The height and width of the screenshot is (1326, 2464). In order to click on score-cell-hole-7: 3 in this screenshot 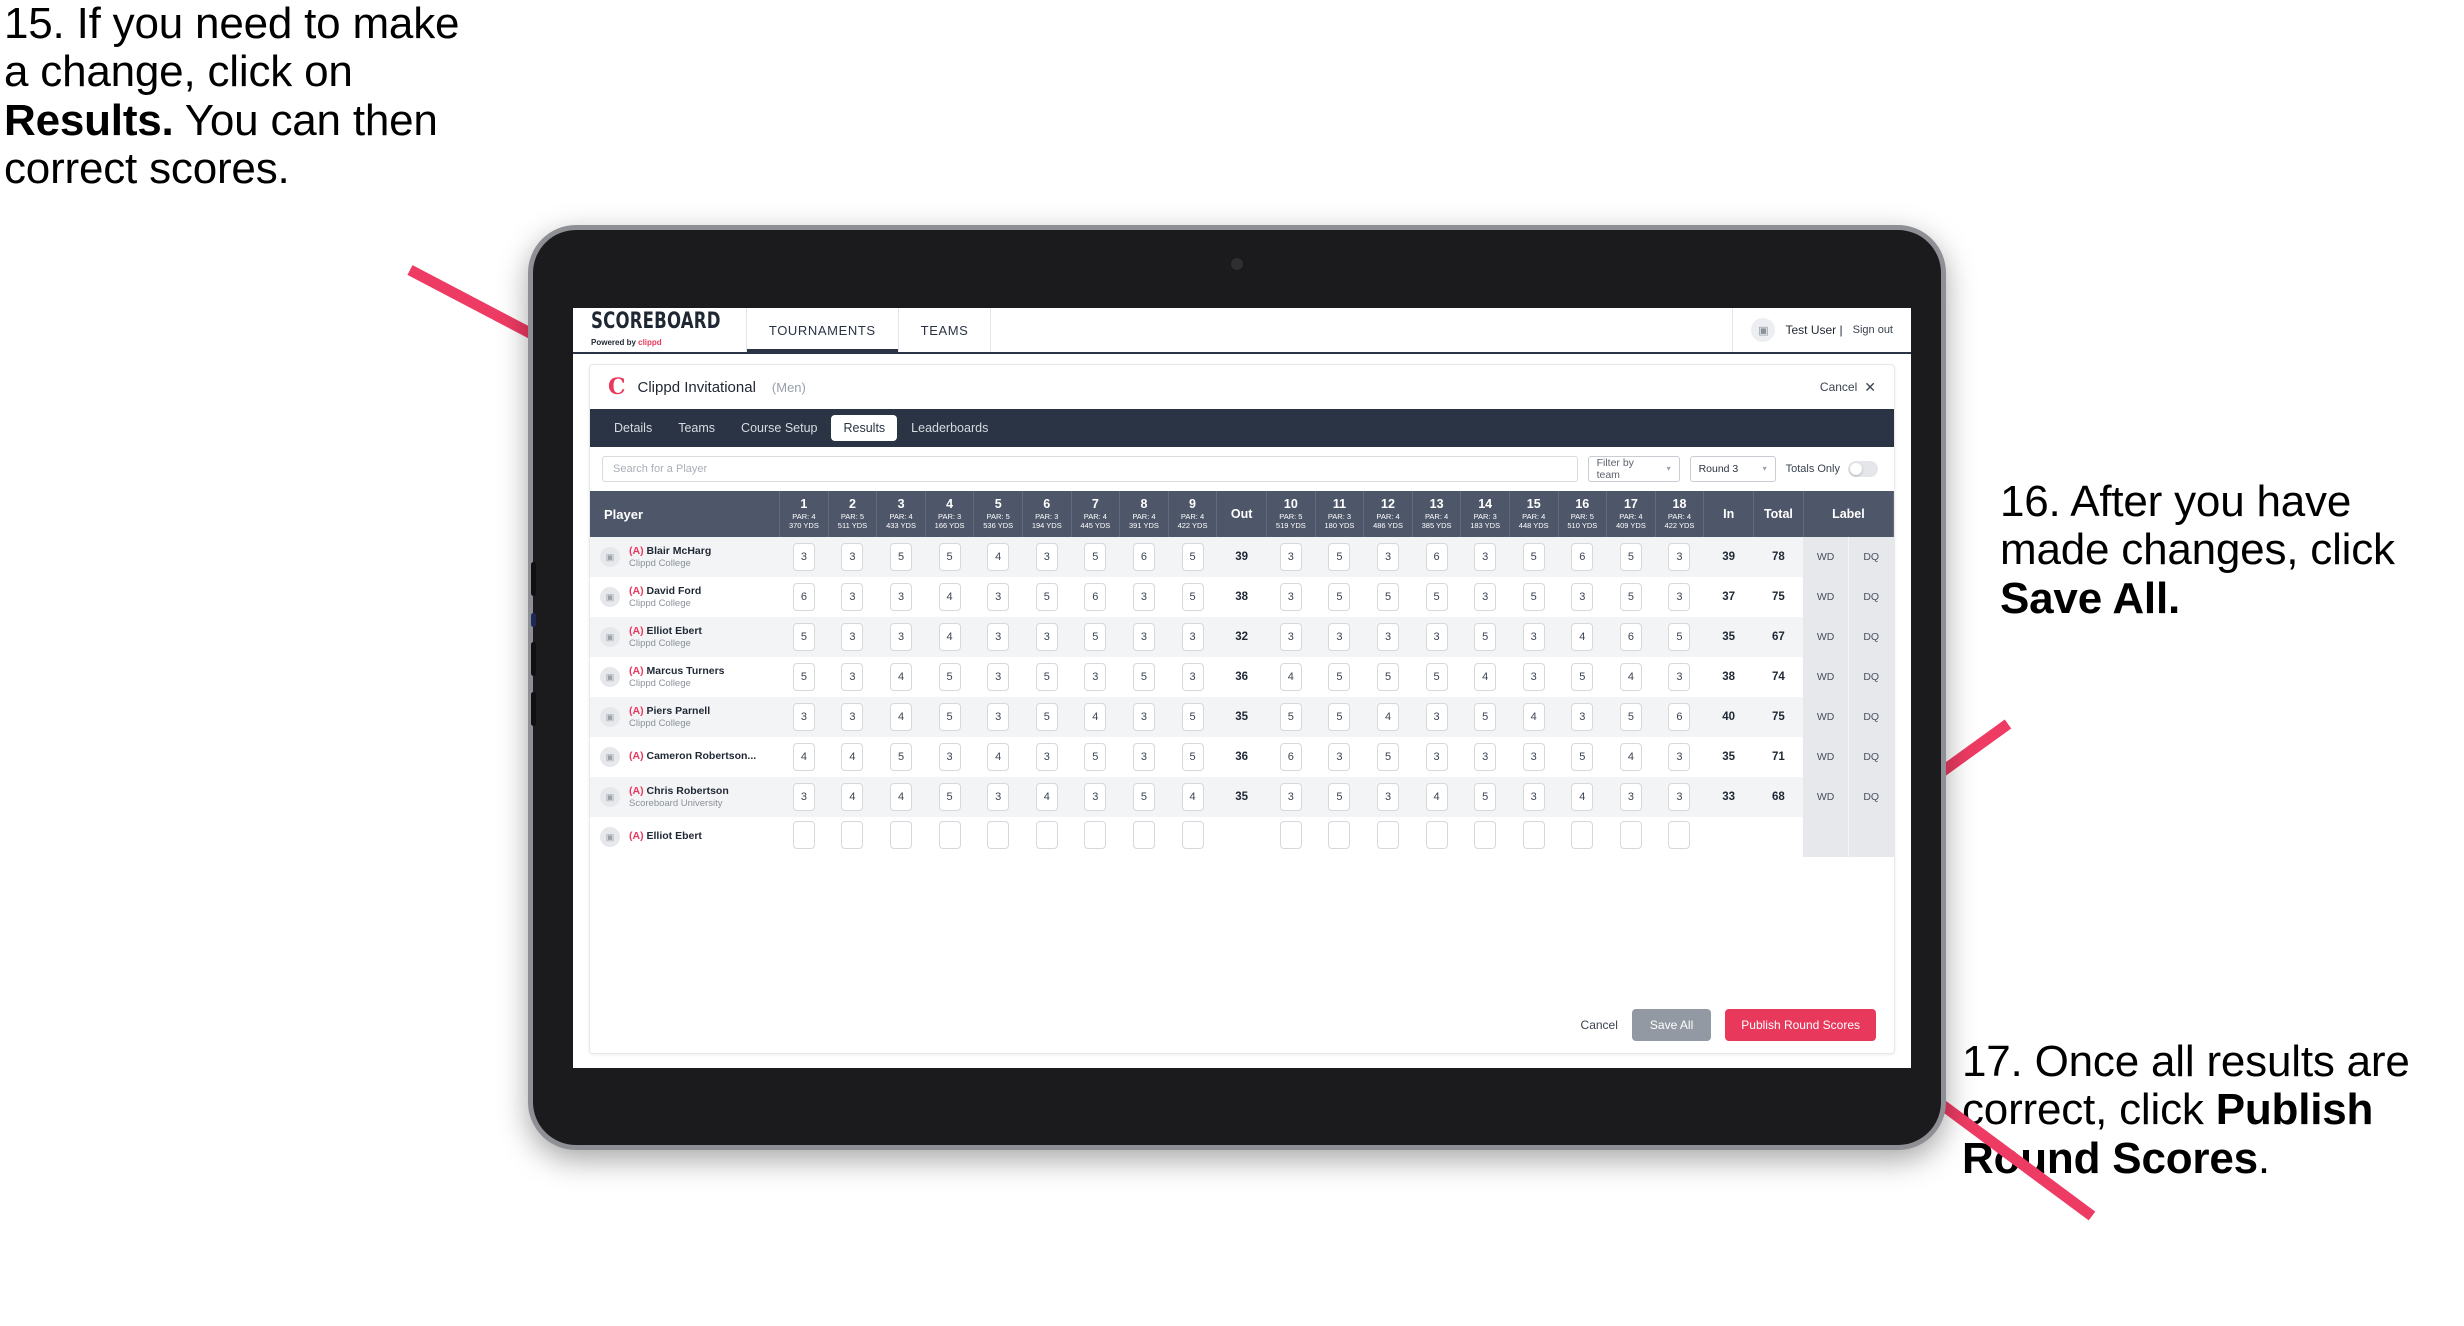, I will do `click(1095, 677)`.